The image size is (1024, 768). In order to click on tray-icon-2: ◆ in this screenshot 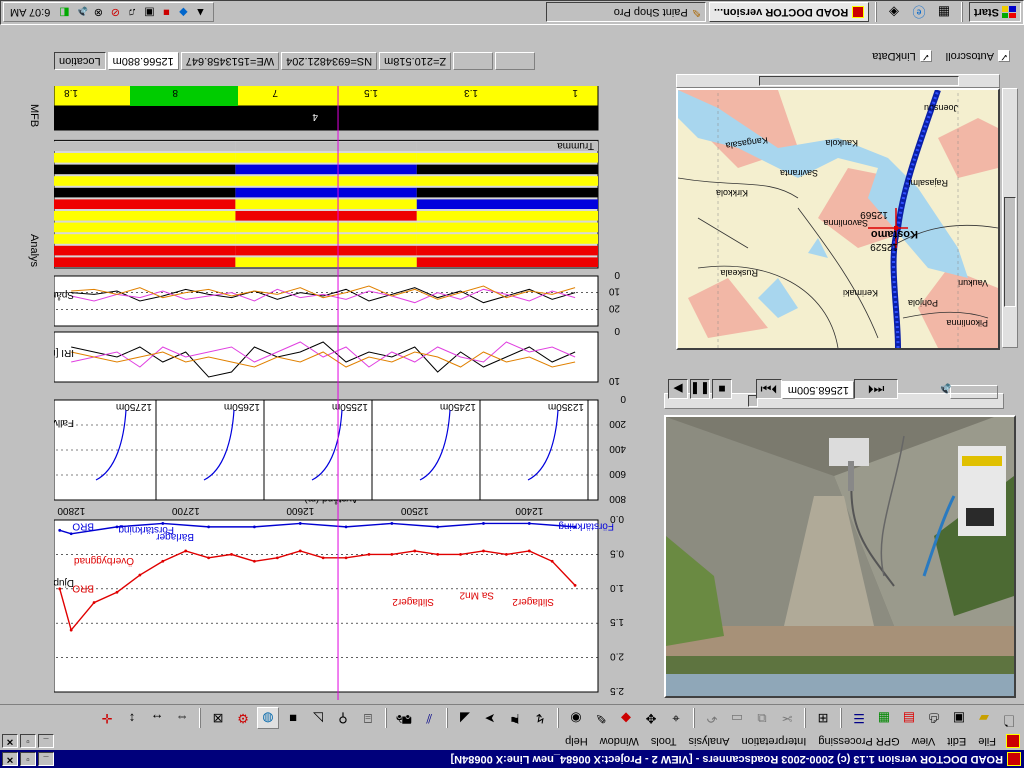, I will do `click(183, 12)`.